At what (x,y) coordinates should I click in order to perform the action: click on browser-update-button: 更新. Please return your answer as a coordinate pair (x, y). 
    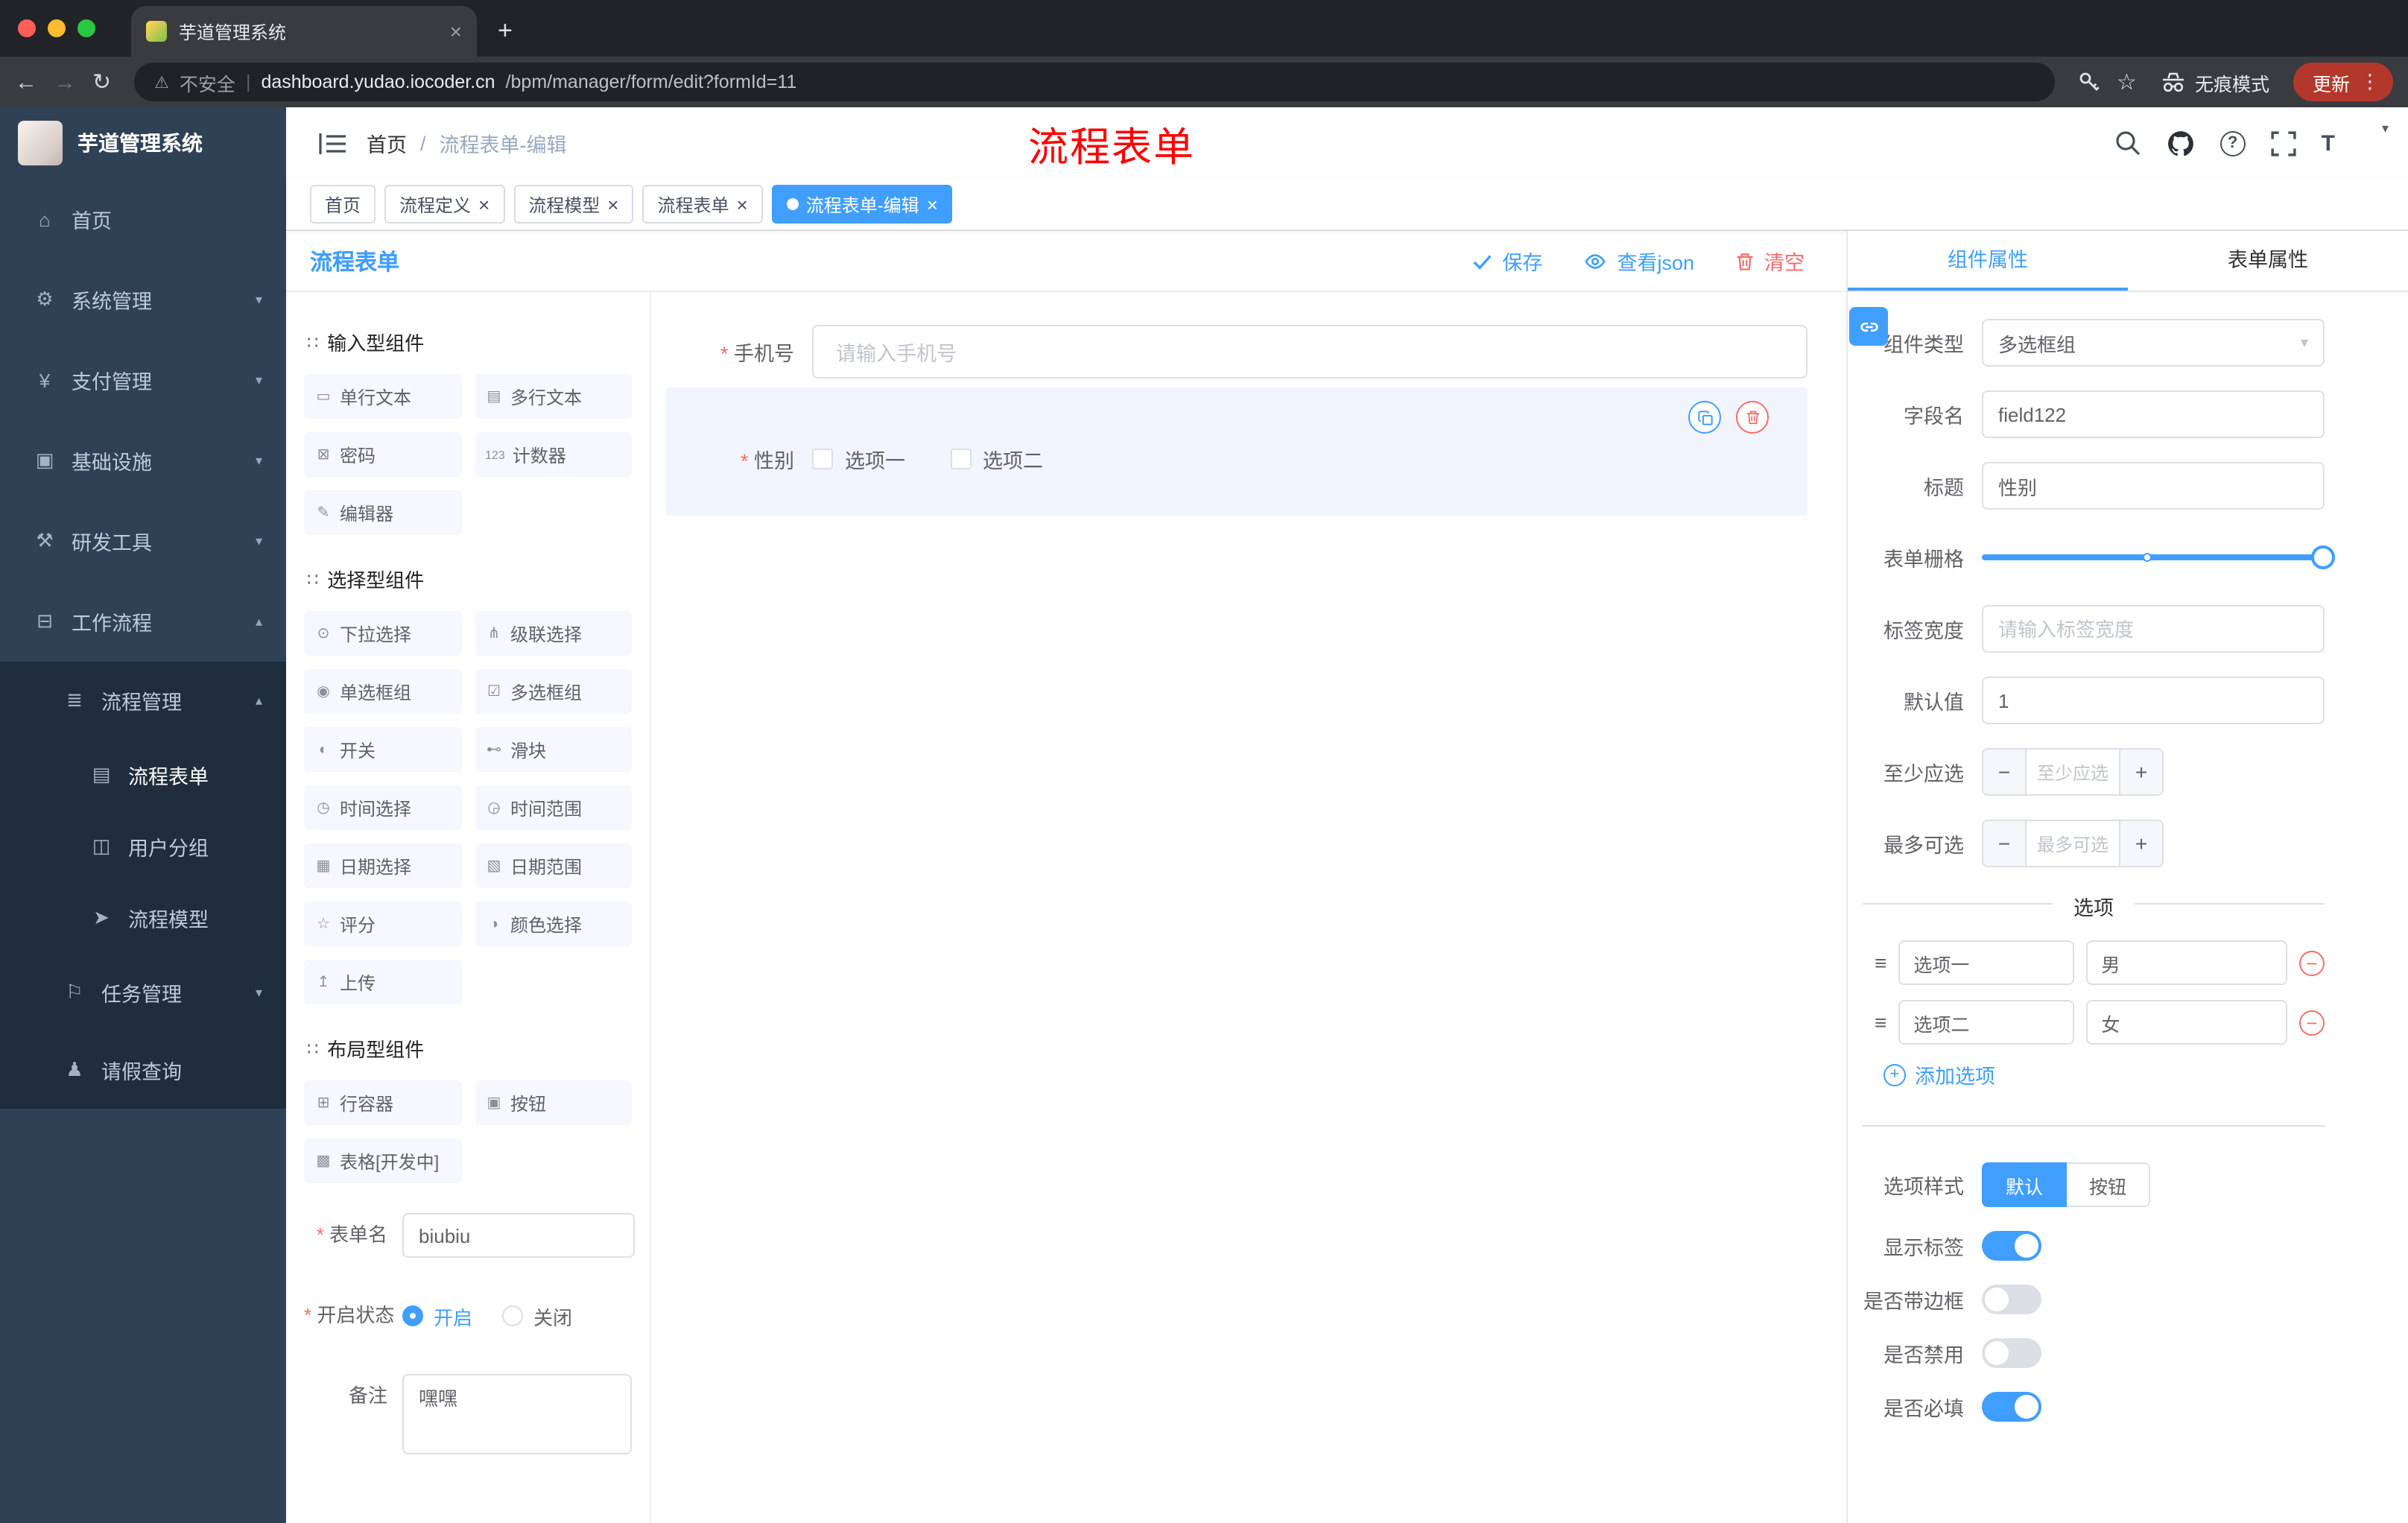
    Looking at the image, I should click on (2343, 82).